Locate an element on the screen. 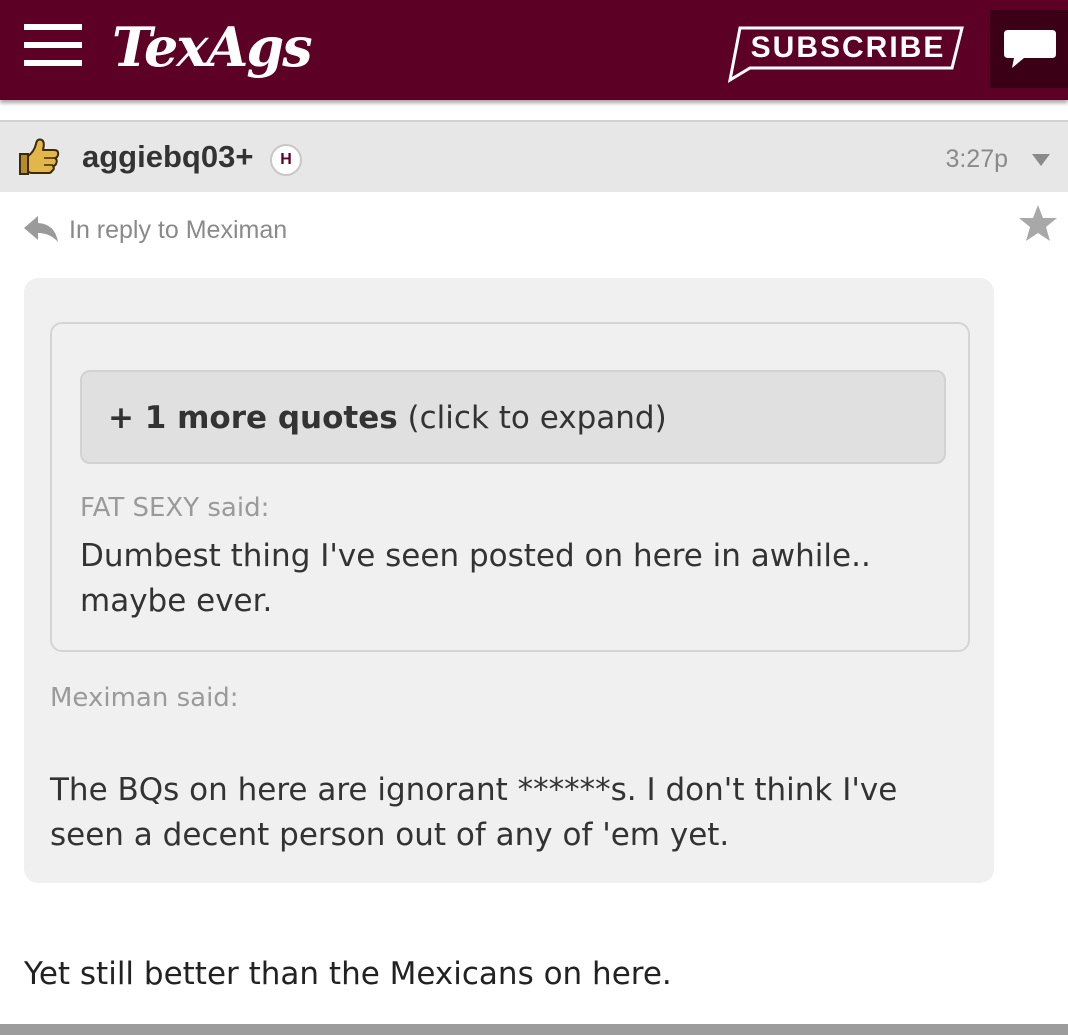  hamburger-menu-icon is located at coordinates (53, 45).